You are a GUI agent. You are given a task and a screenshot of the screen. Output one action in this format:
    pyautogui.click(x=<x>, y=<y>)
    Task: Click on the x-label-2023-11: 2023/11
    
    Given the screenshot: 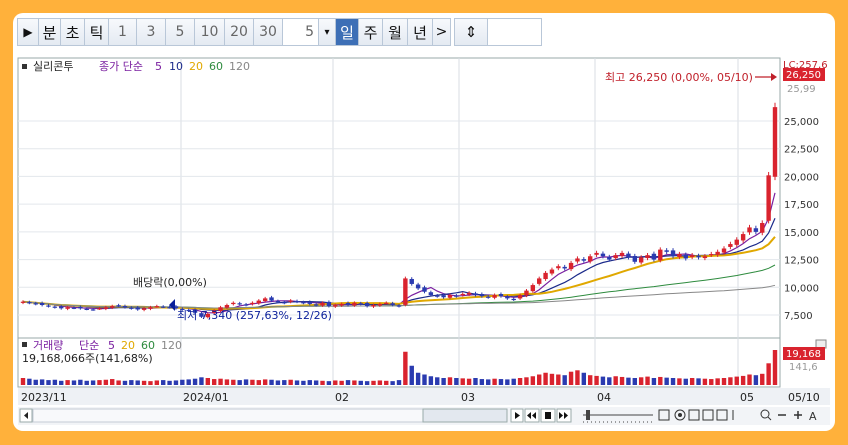 What is the action you would take?
    pyautogui.click(x=44, y=397)
    